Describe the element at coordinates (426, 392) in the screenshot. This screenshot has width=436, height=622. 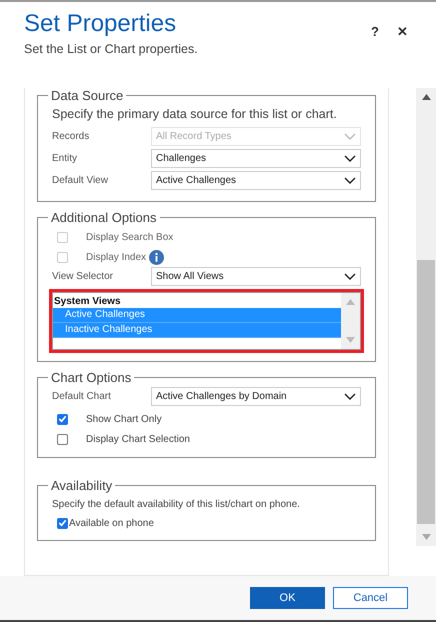
I see `scroll-thumb` at that location.